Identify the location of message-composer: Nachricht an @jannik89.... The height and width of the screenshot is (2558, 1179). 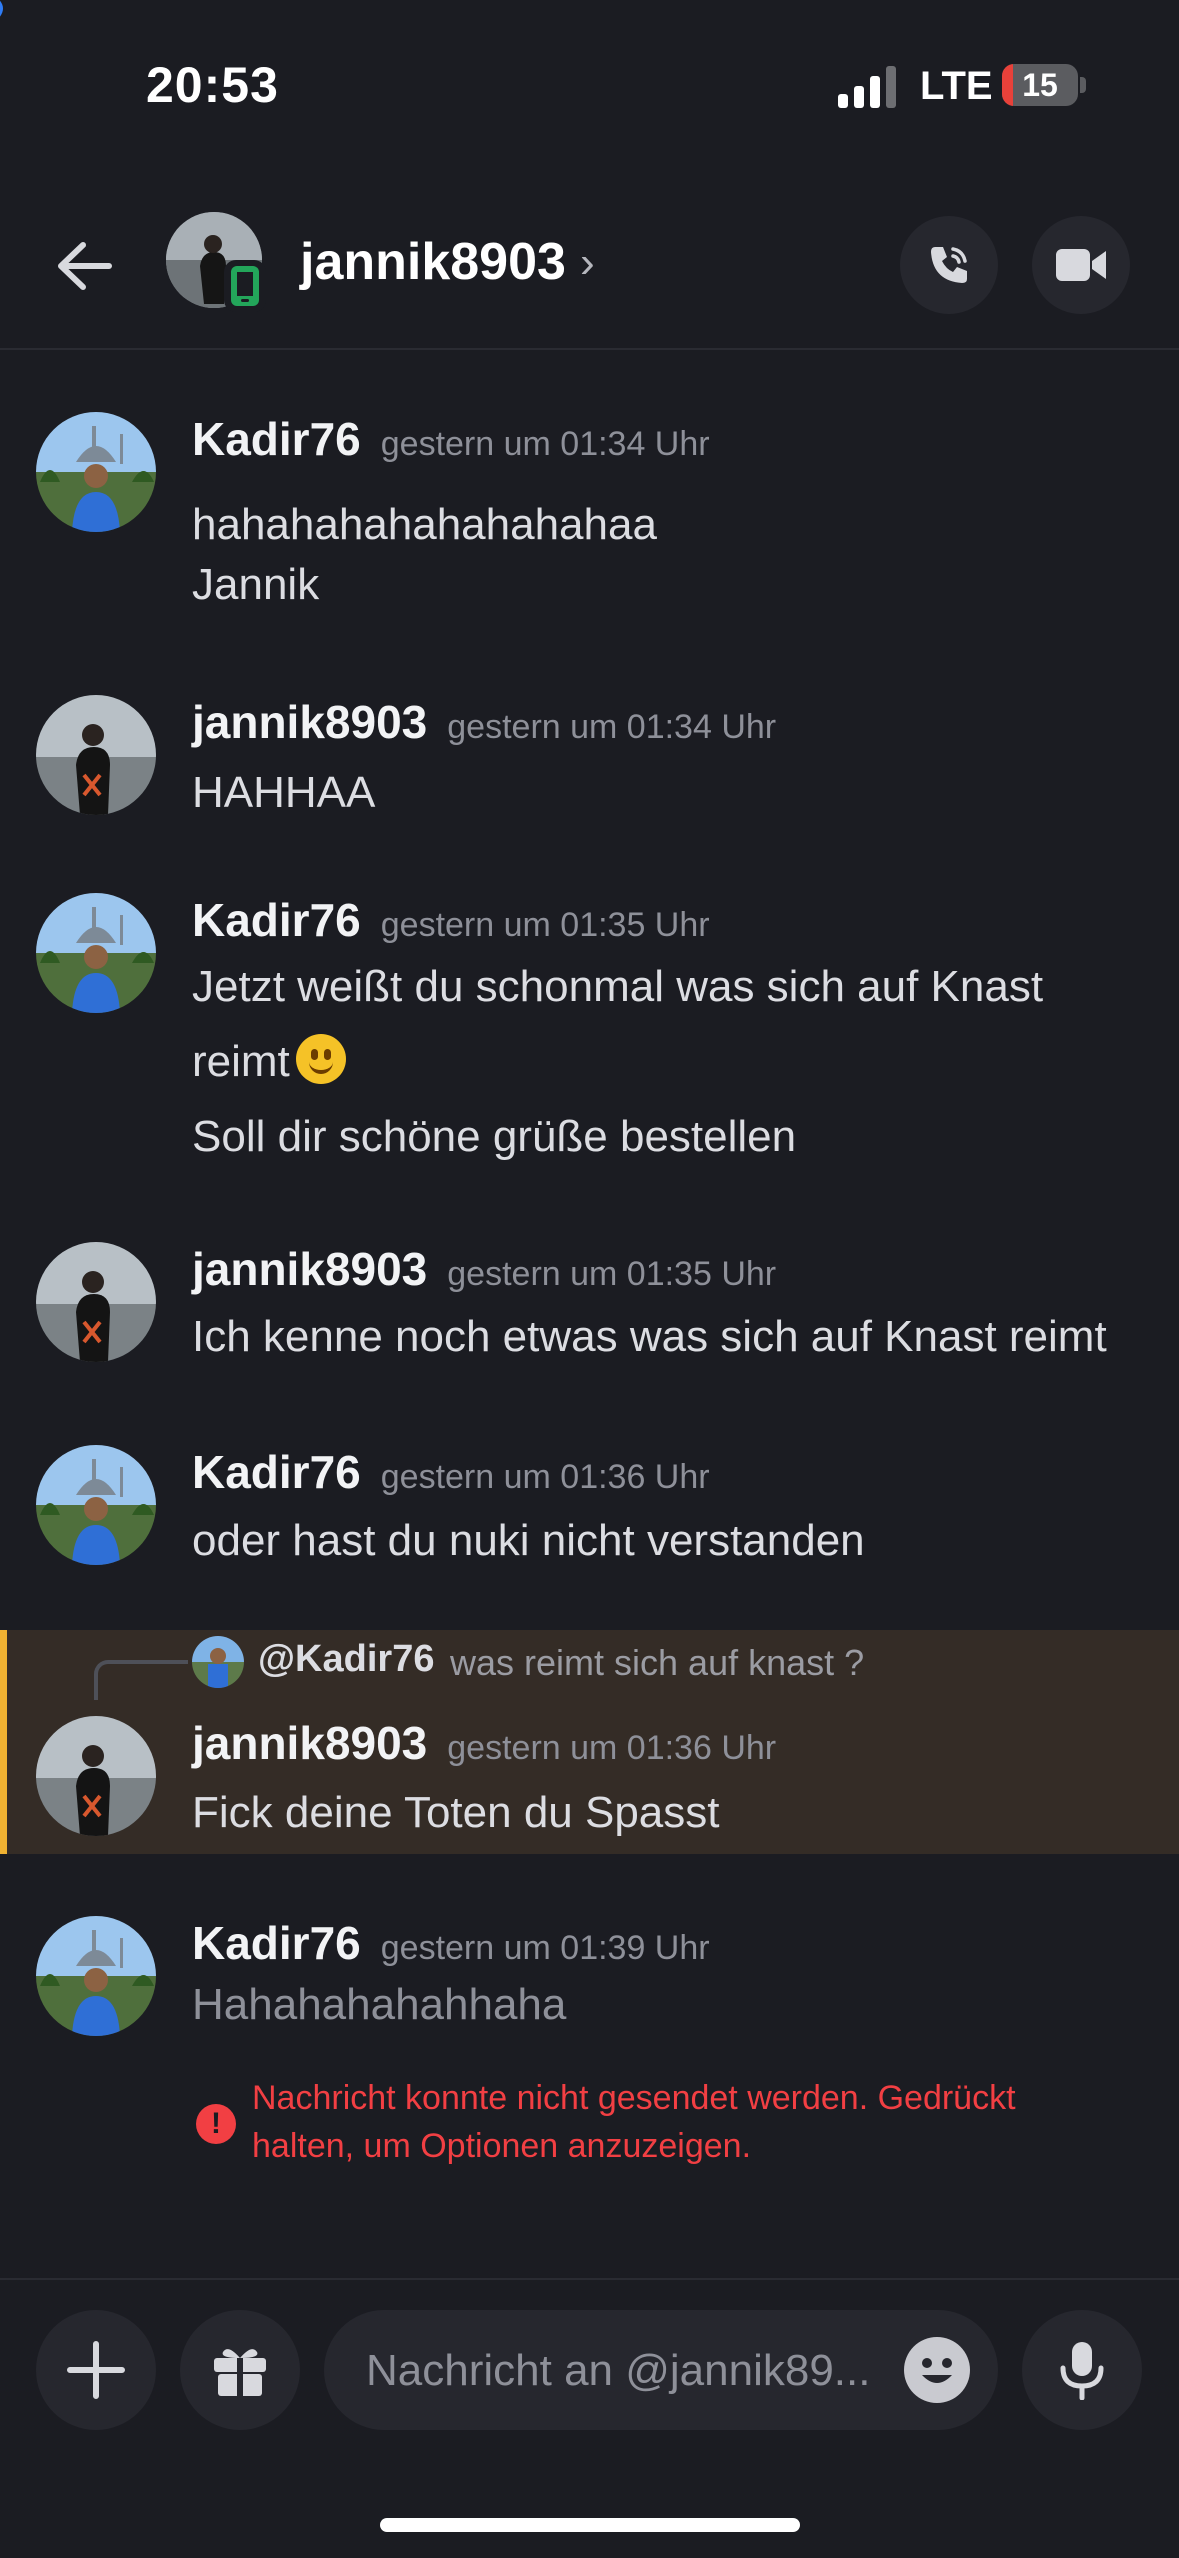
(589, 2418).